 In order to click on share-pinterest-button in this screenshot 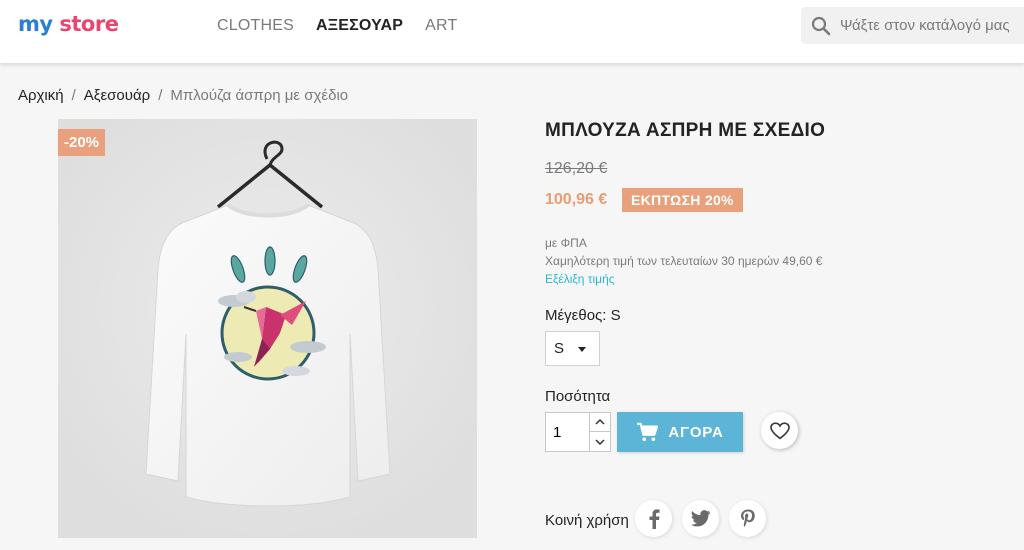, I will do `click(747, 518)`.